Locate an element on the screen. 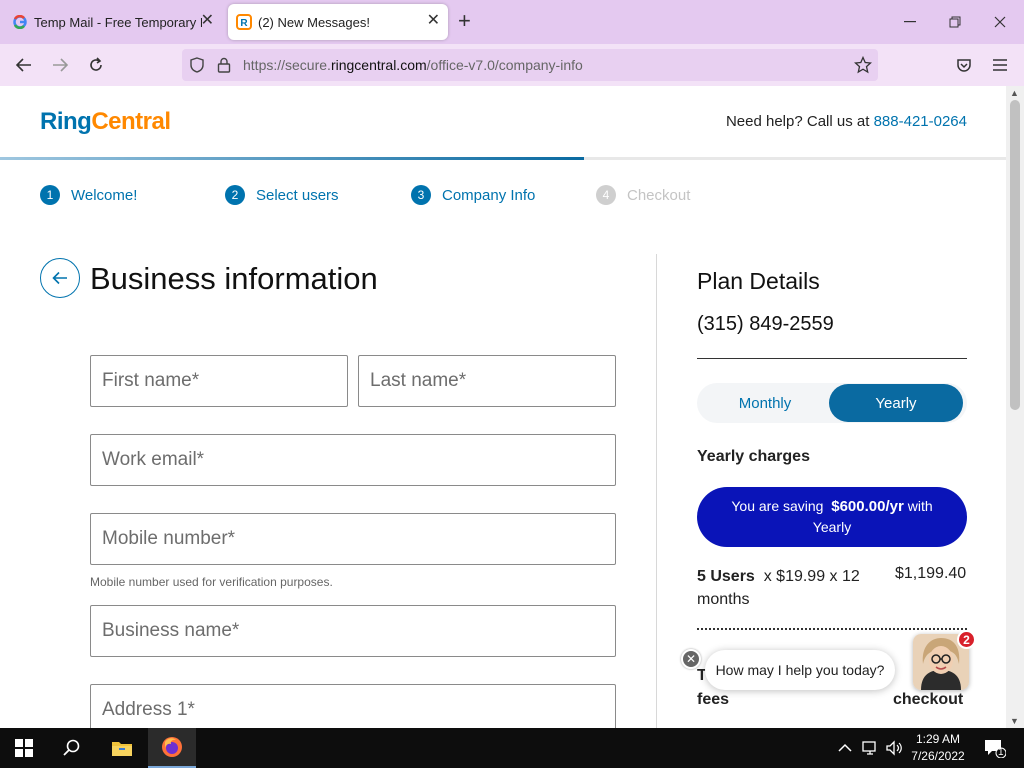 The height and width of the screenshot is (768, 1024). tab-title: (2) New Messages! is located at coordinates (314, 22).